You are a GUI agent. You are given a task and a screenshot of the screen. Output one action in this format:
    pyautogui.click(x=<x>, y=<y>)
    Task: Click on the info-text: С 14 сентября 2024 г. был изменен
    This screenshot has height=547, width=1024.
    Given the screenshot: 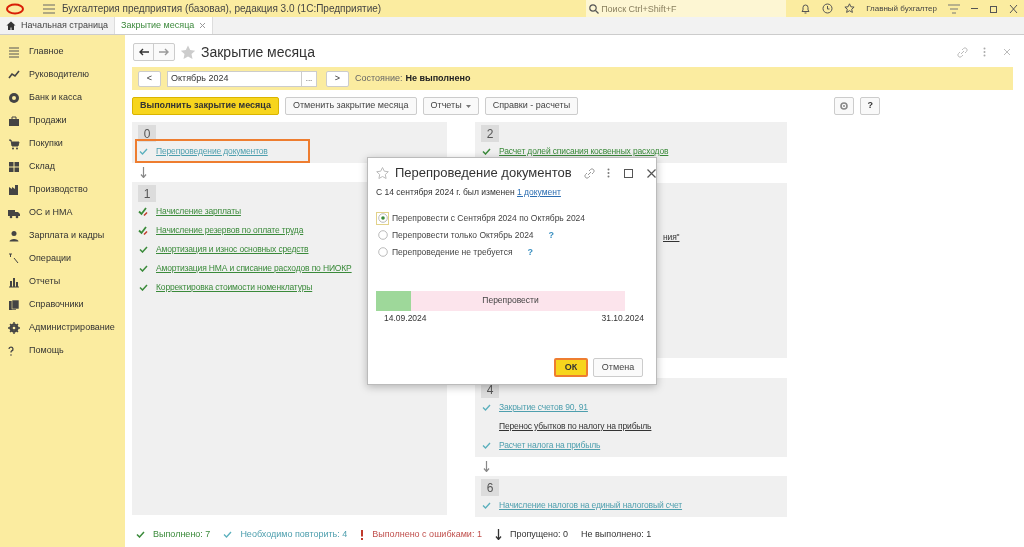 What is the action you would take?
    pyautogui.click(x=445, y=192)
    